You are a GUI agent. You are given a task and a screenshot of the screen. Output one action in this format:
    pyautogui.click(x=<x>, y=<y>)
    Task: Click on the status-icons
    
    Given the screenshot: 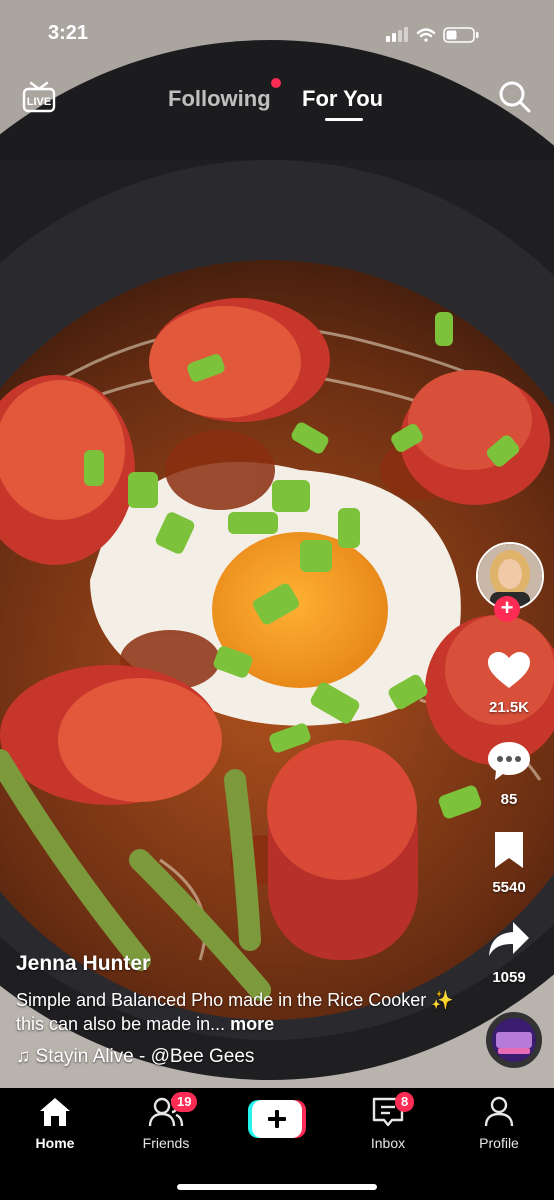 What is the action you would take?
    pyautogui.click(x=436, y=37)
    